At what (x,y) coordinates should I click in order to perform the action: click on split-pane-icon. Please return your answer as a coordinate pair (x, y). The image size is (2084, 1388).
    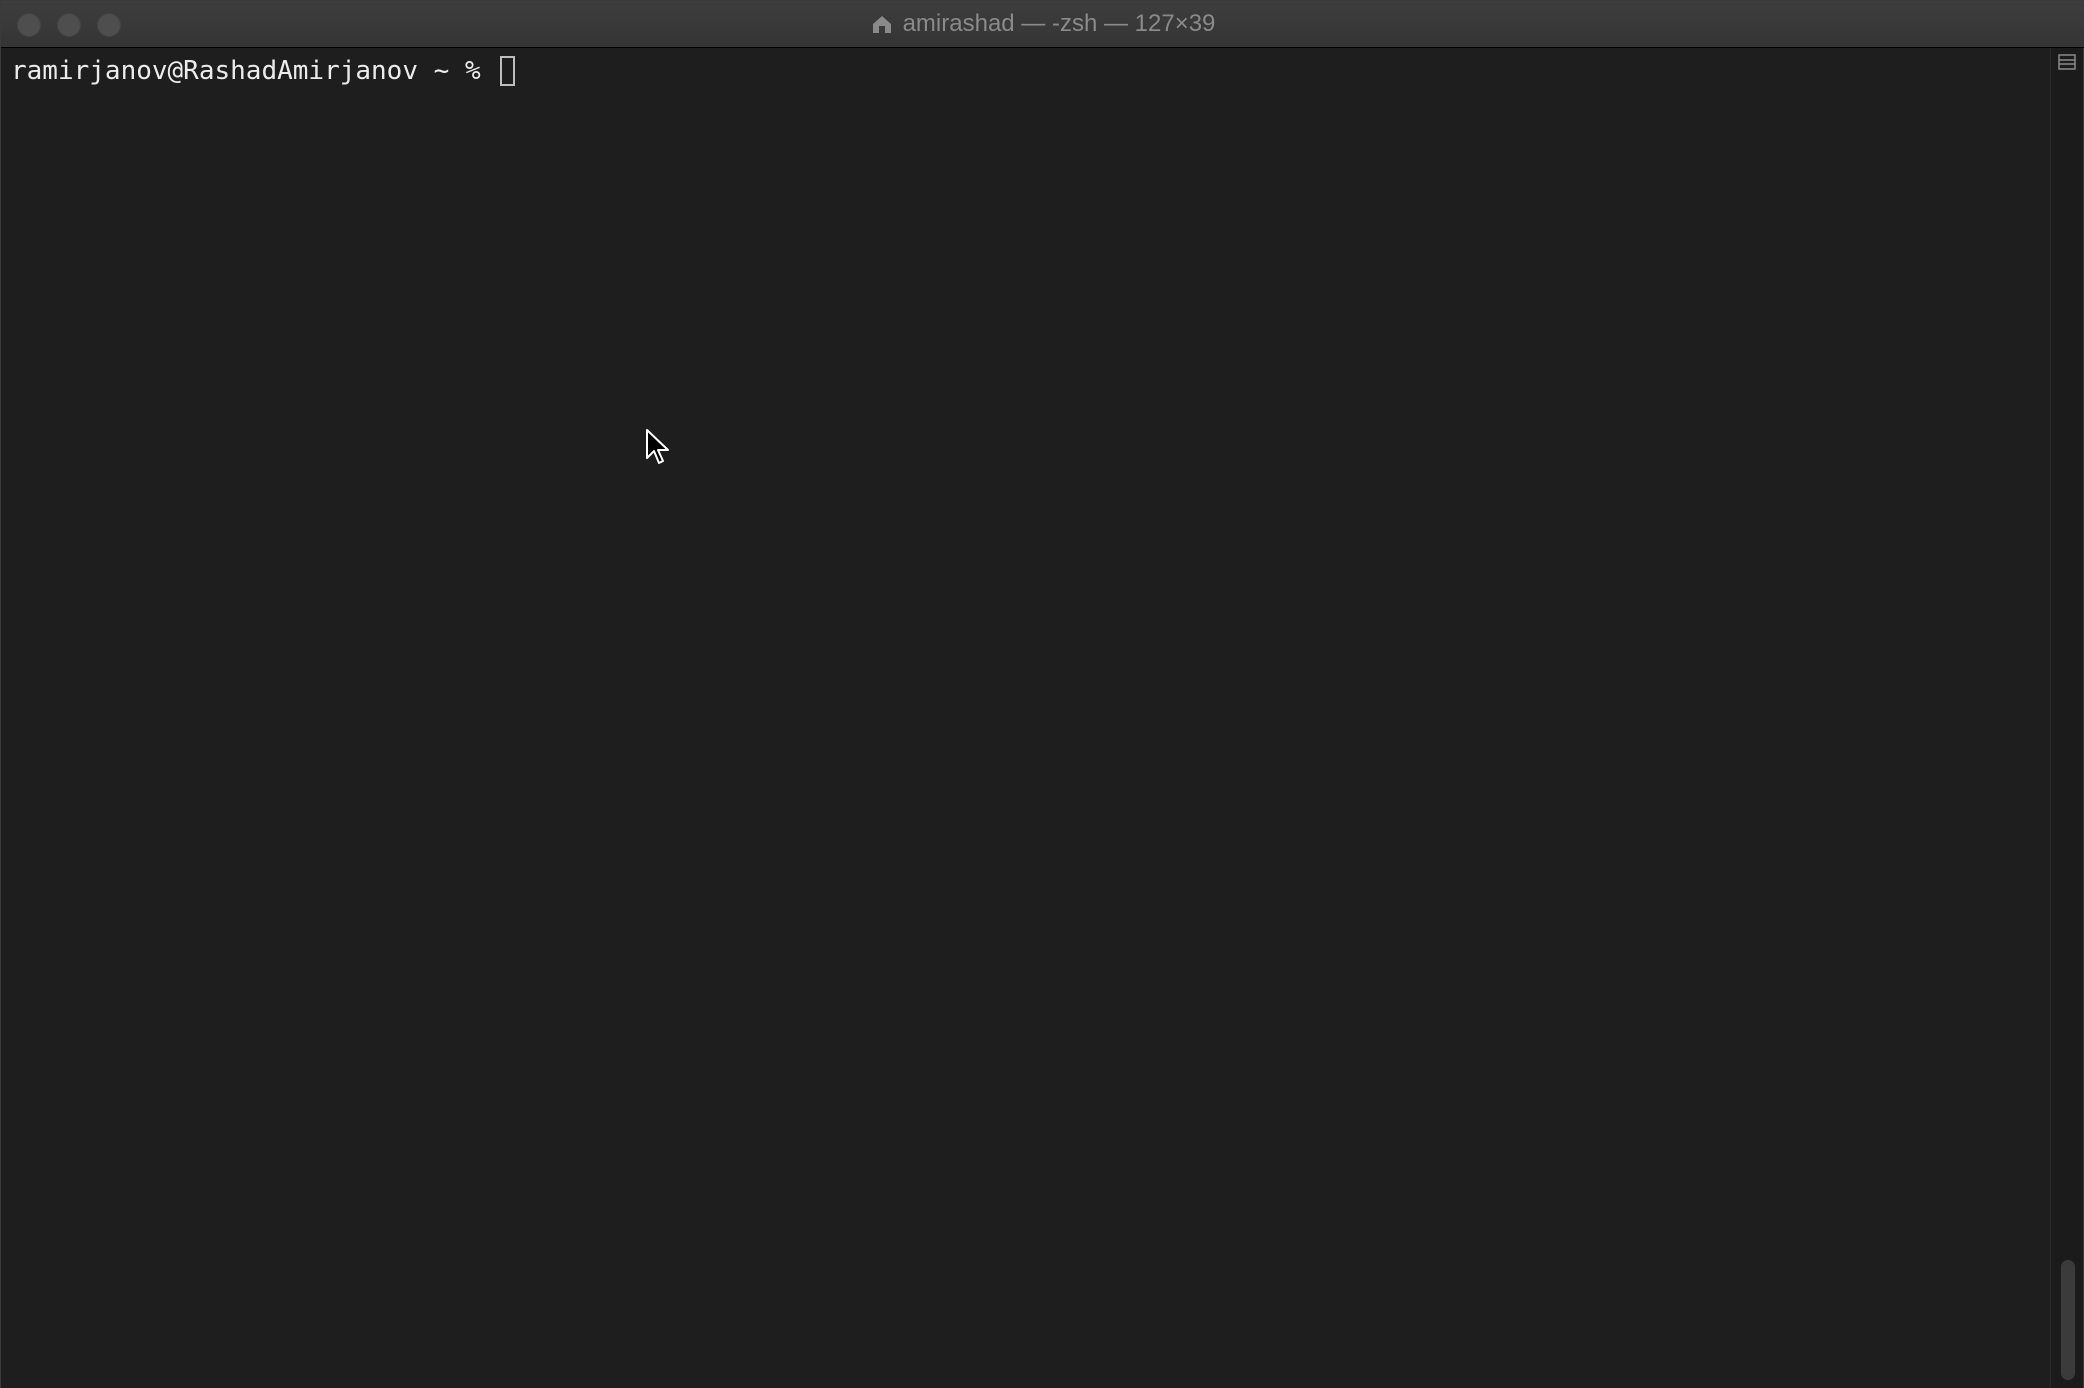
    Looking at the image, I should click on (2067, 62).